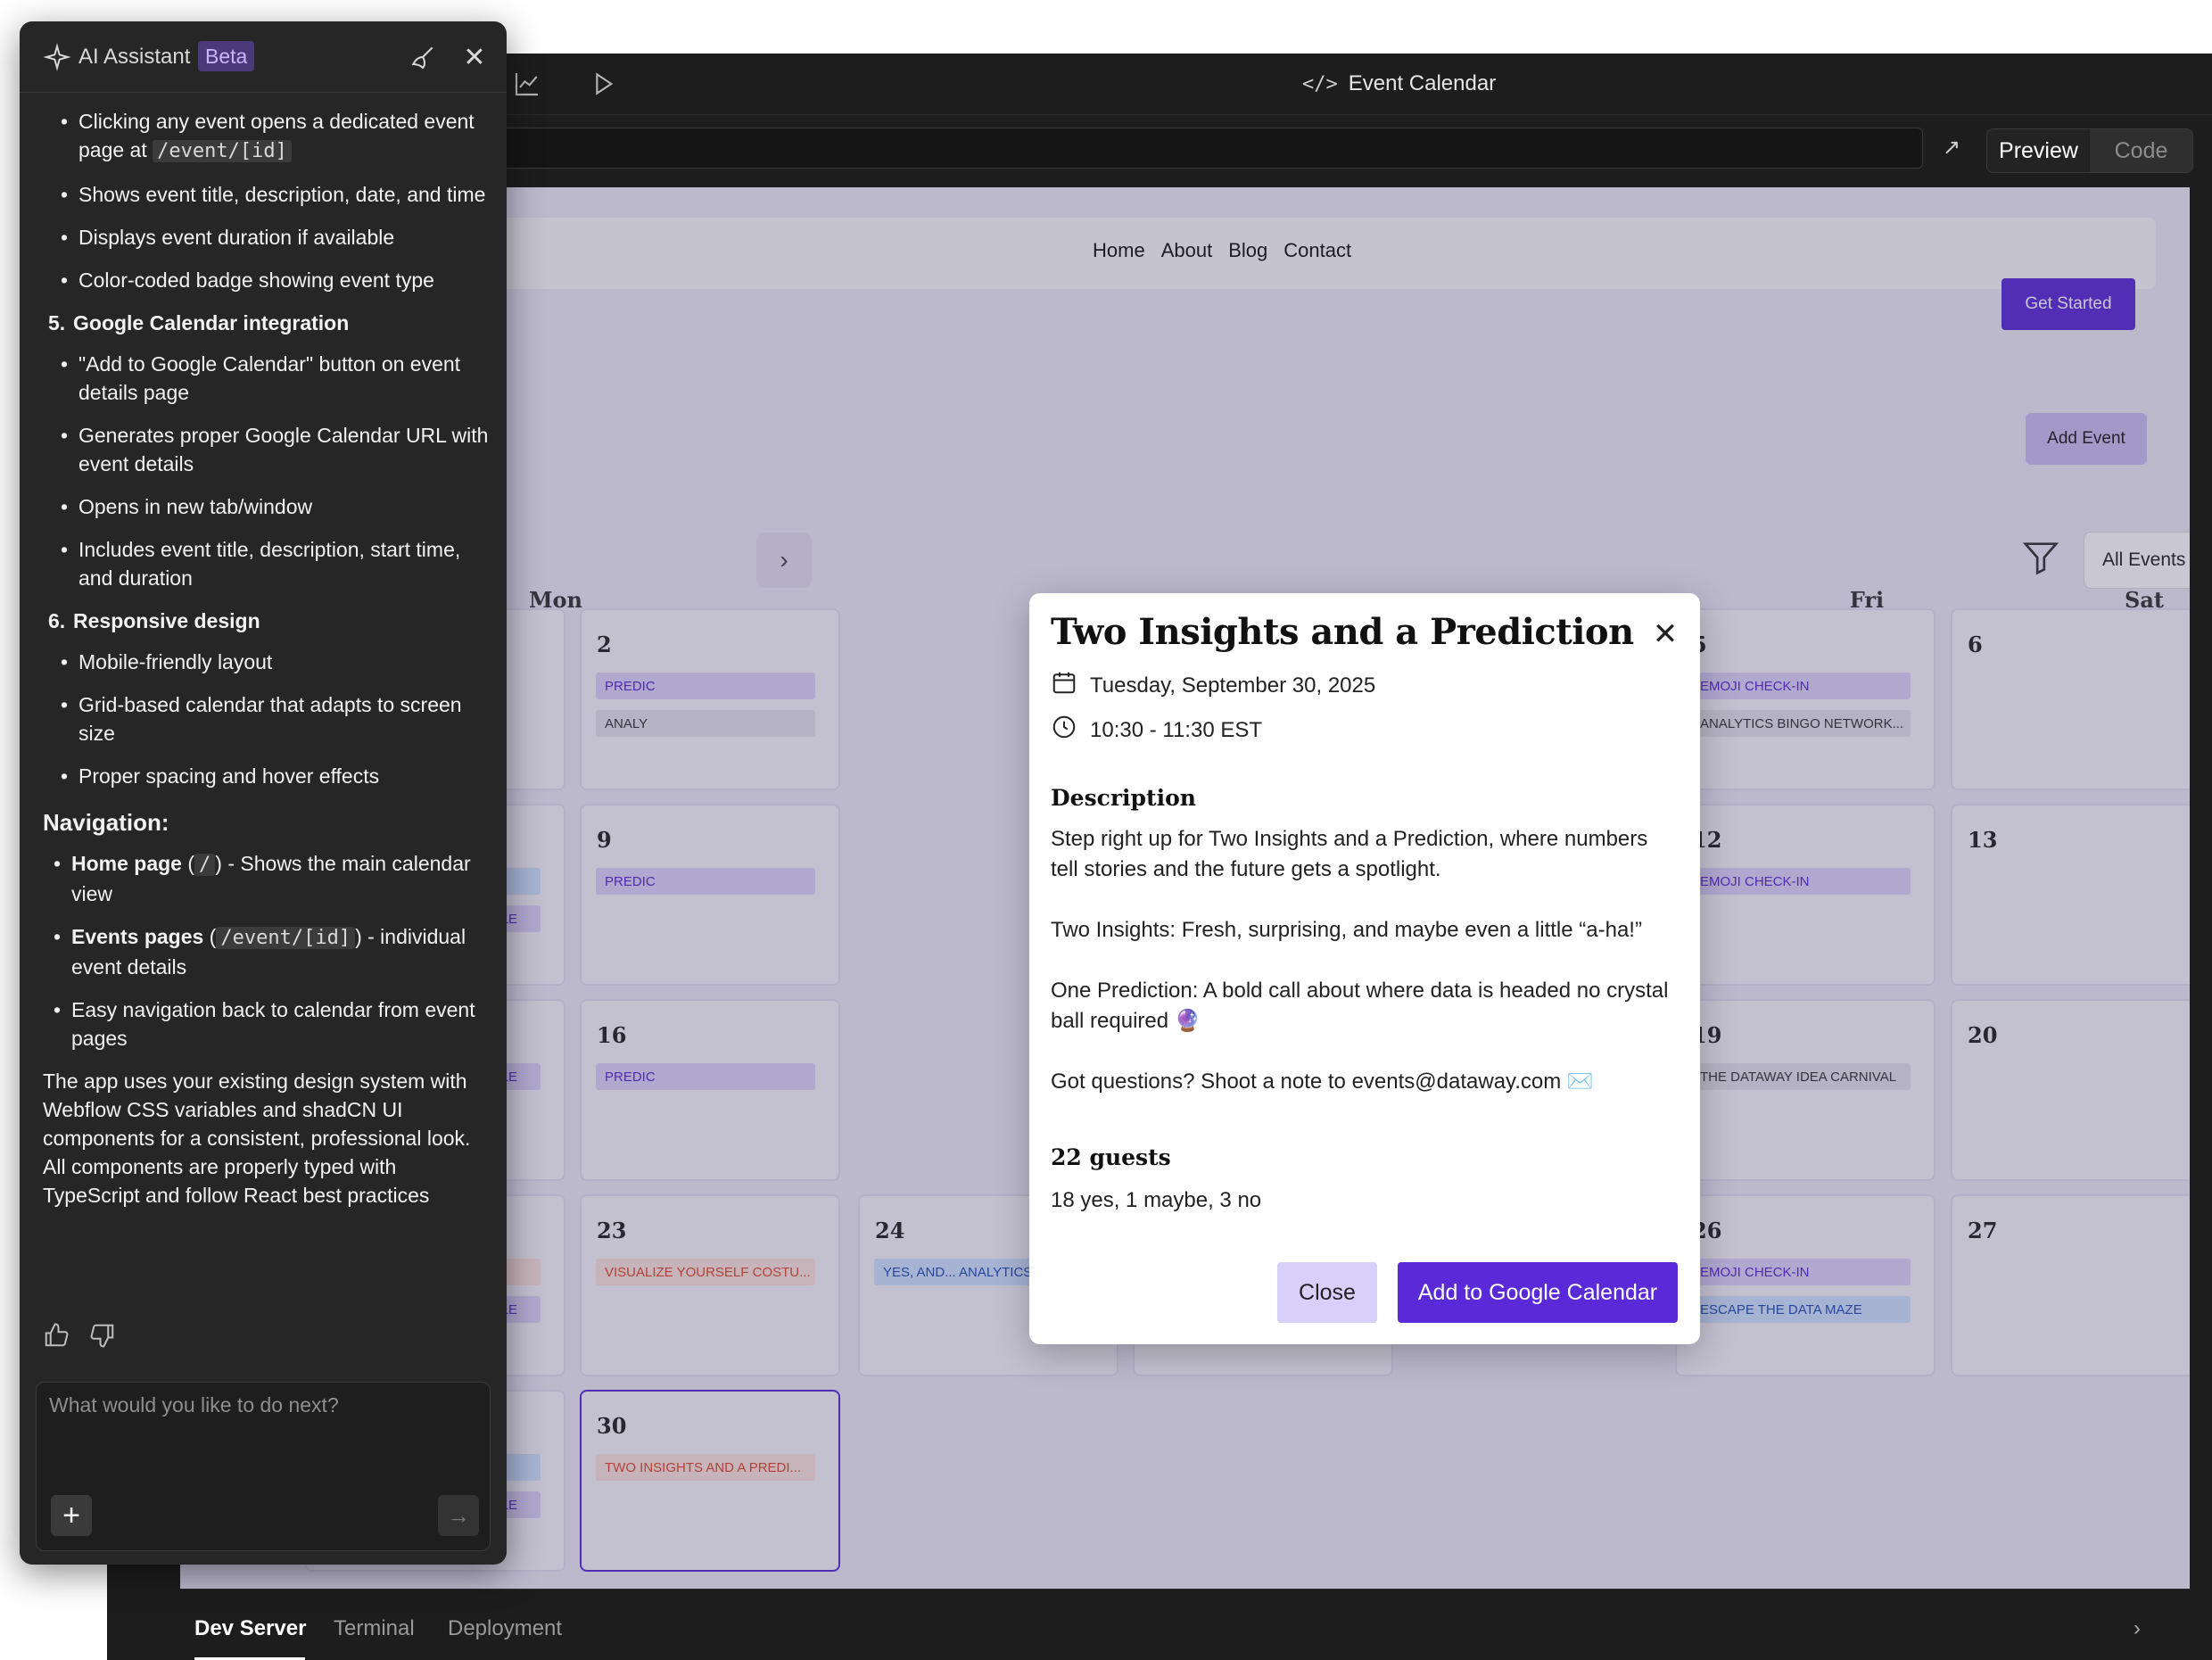 Image resolution: width=2212 pixels, height=1660 pixels. What do you see at coordinates (2141, 150) in the screenshot?
I see `code-tab: Code` at bounding box center [2141, 150].